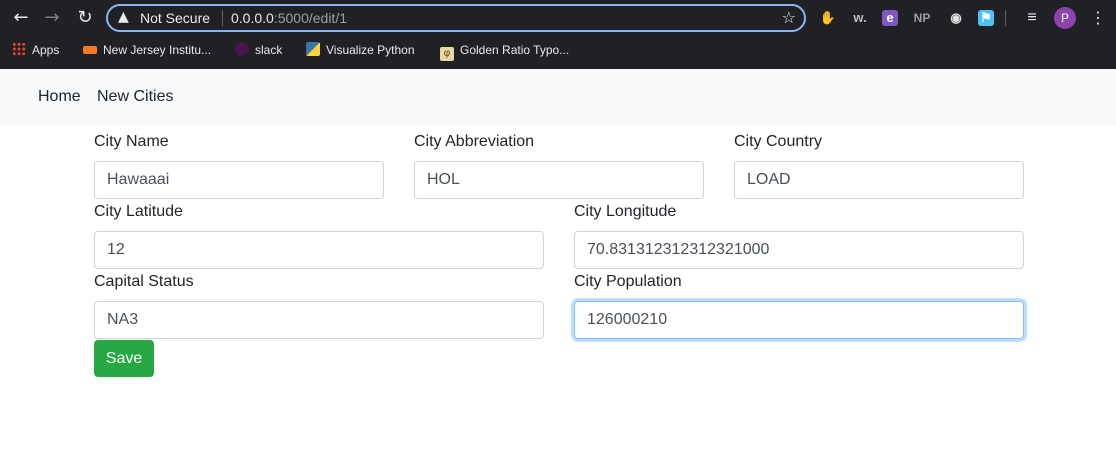 This screenshot has height=465, width=1116. What do you see at coordinates (447, 54) in the screenshot?
I see `phi-icon: φ` at bounding box center [447, 54].